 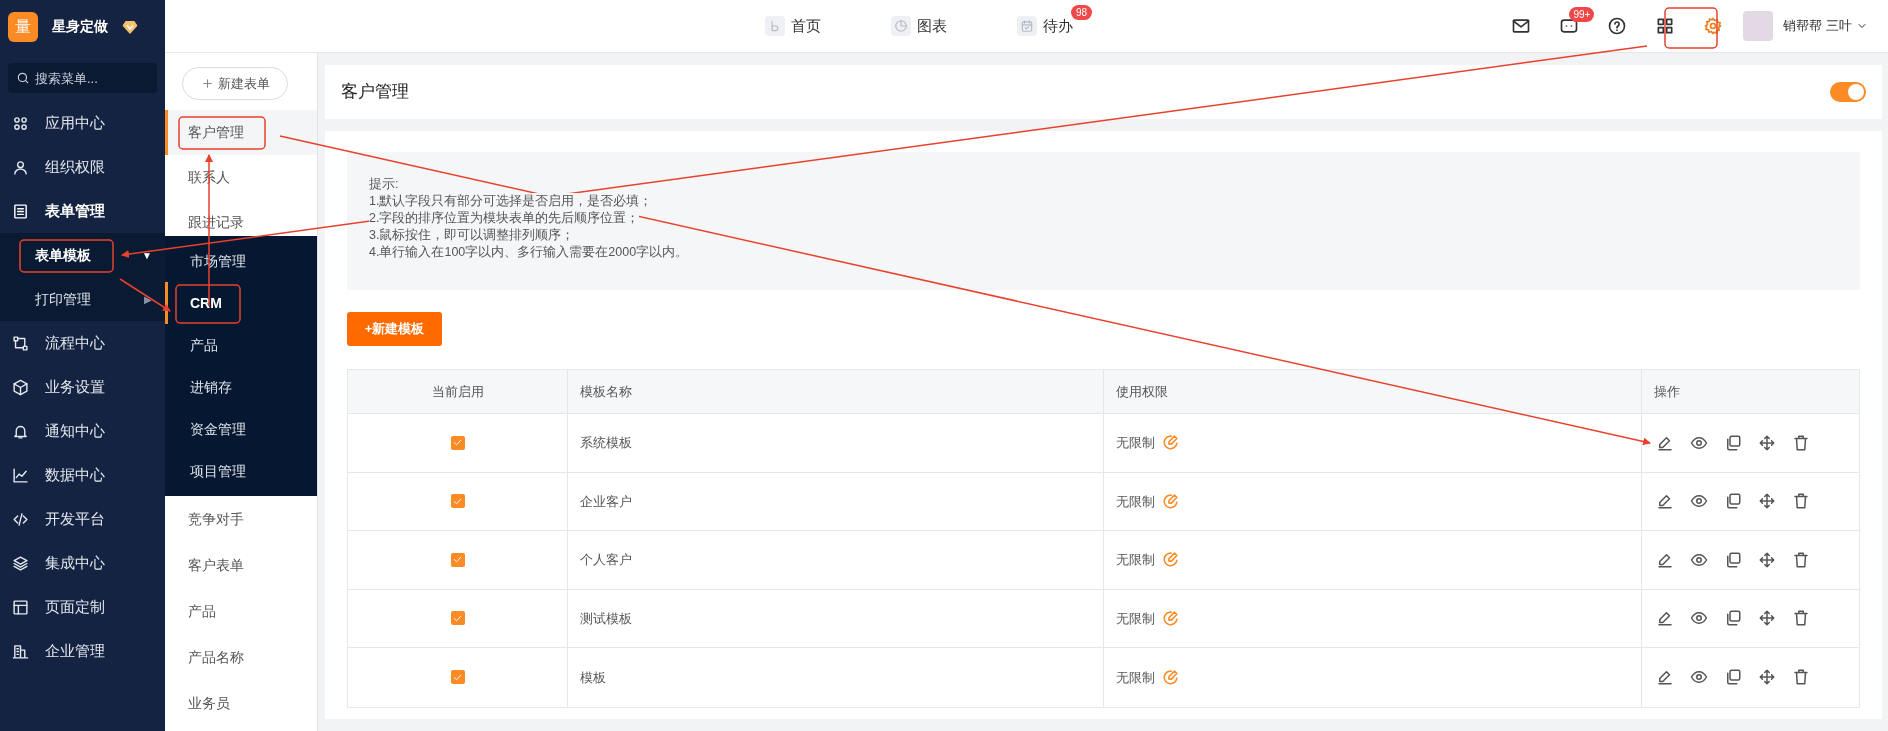 What do you see at coordinates (82, 519) in the screenshot?
I see `sidebar-item: 开发平台` at bounding box center [82, 519].